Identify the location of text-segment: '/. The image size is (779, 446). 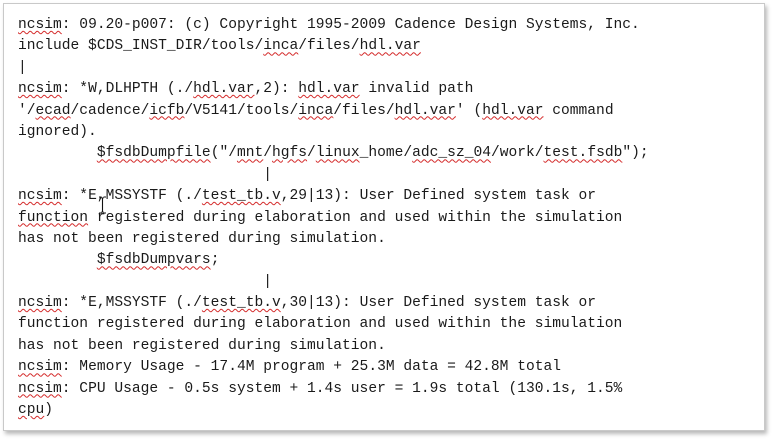
(27, 110).